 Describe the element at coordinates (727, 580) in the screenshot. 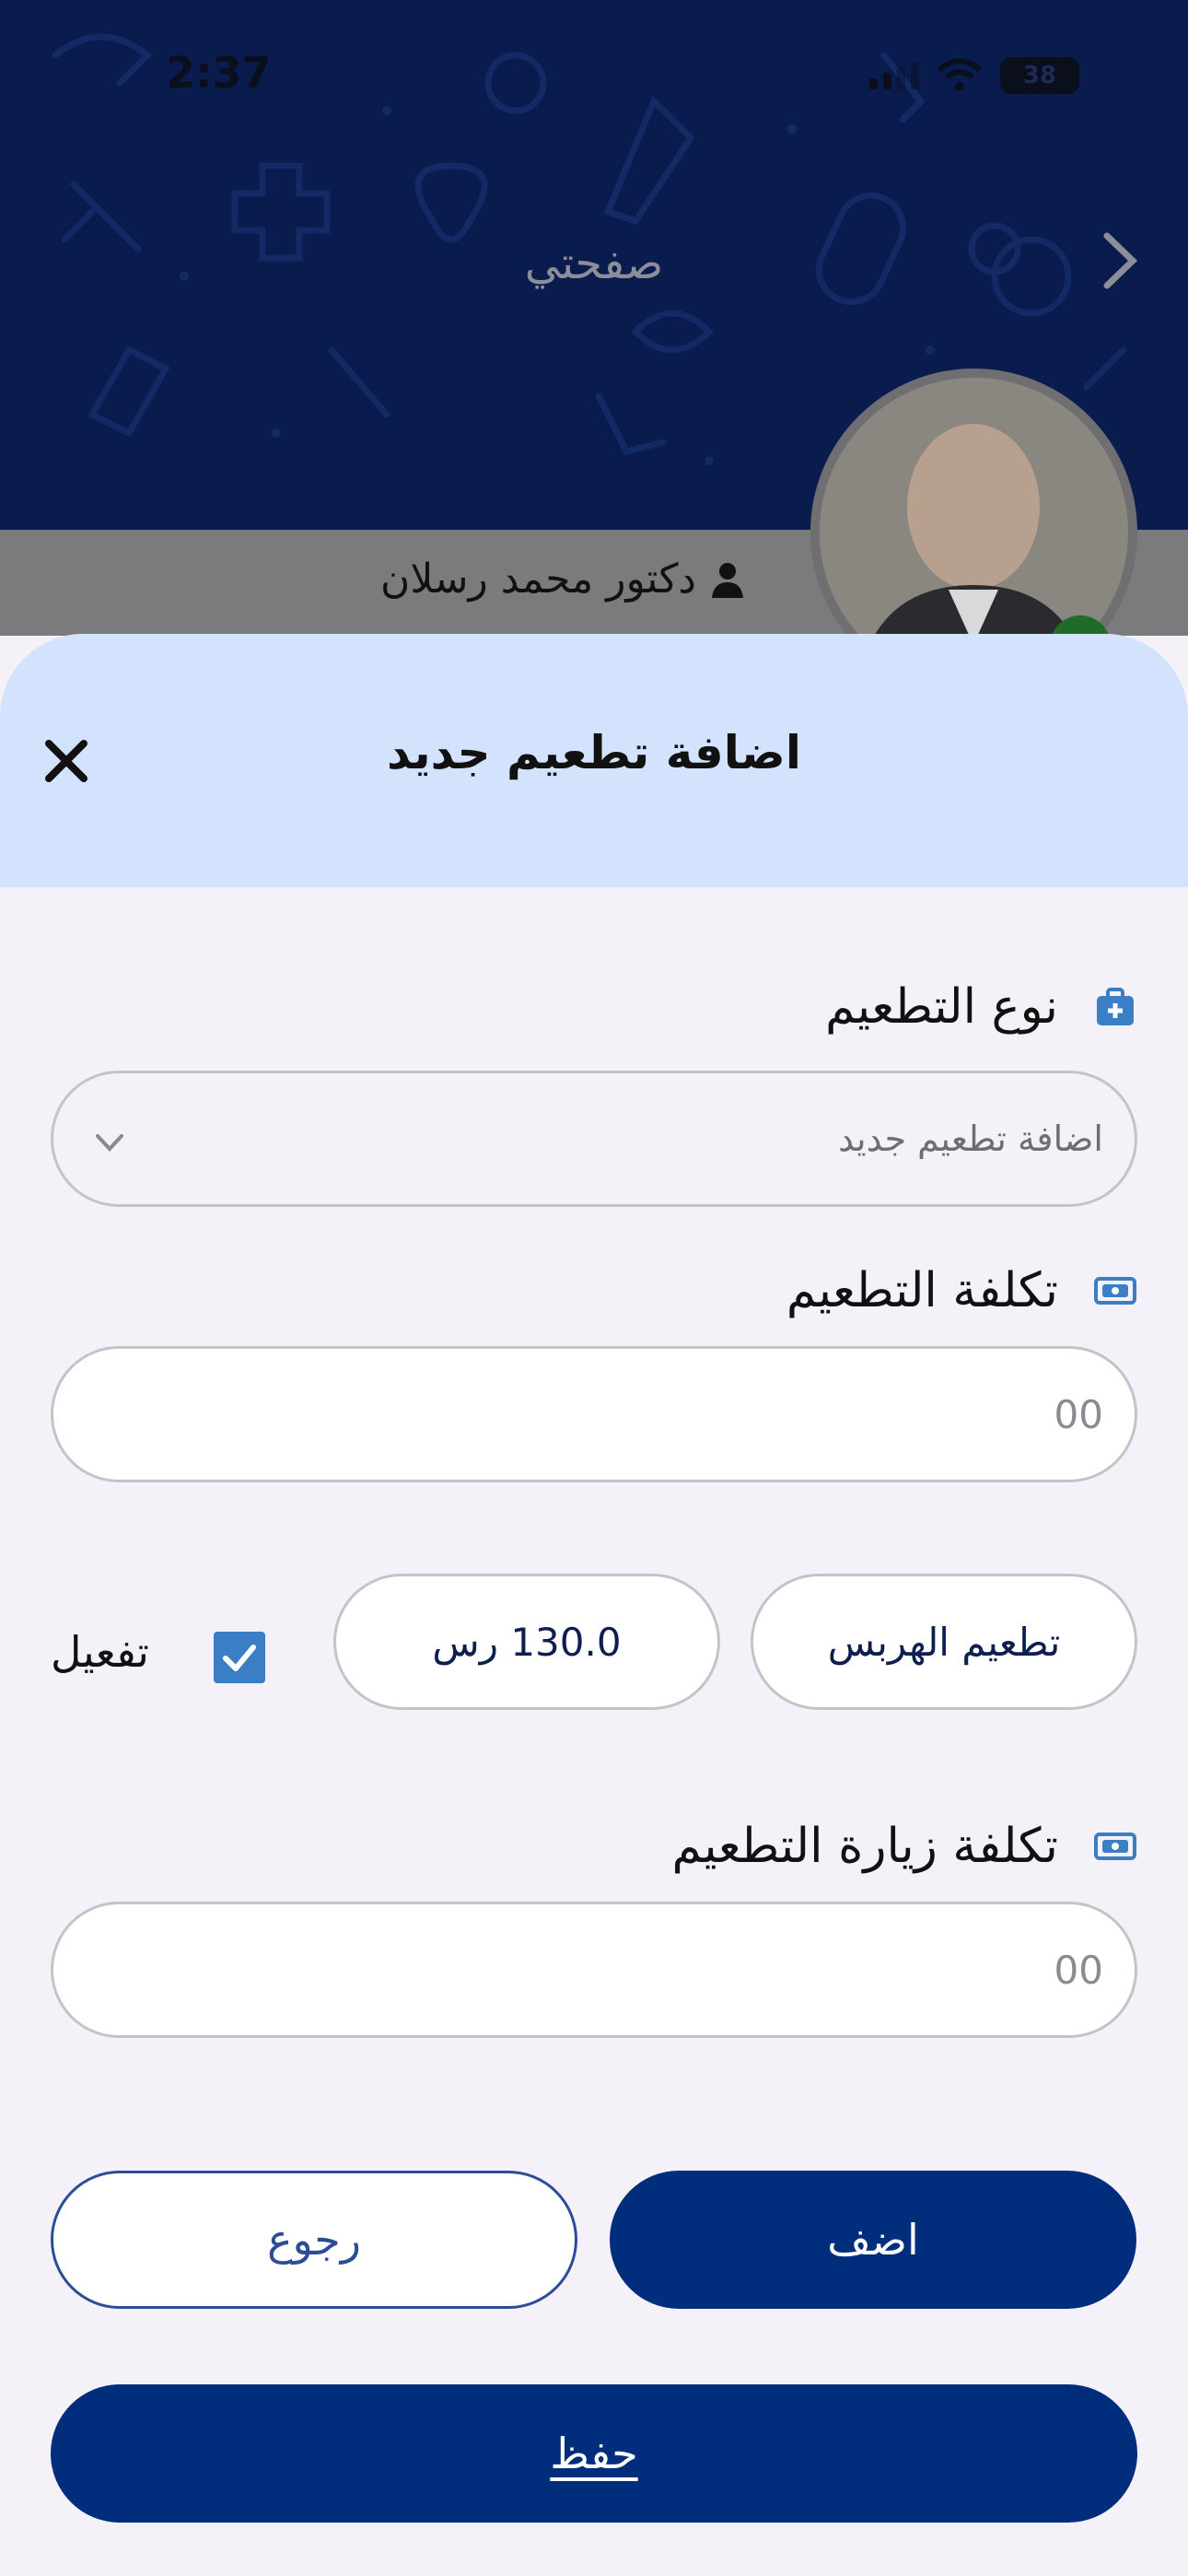

I see `doctor-icon` at that location.